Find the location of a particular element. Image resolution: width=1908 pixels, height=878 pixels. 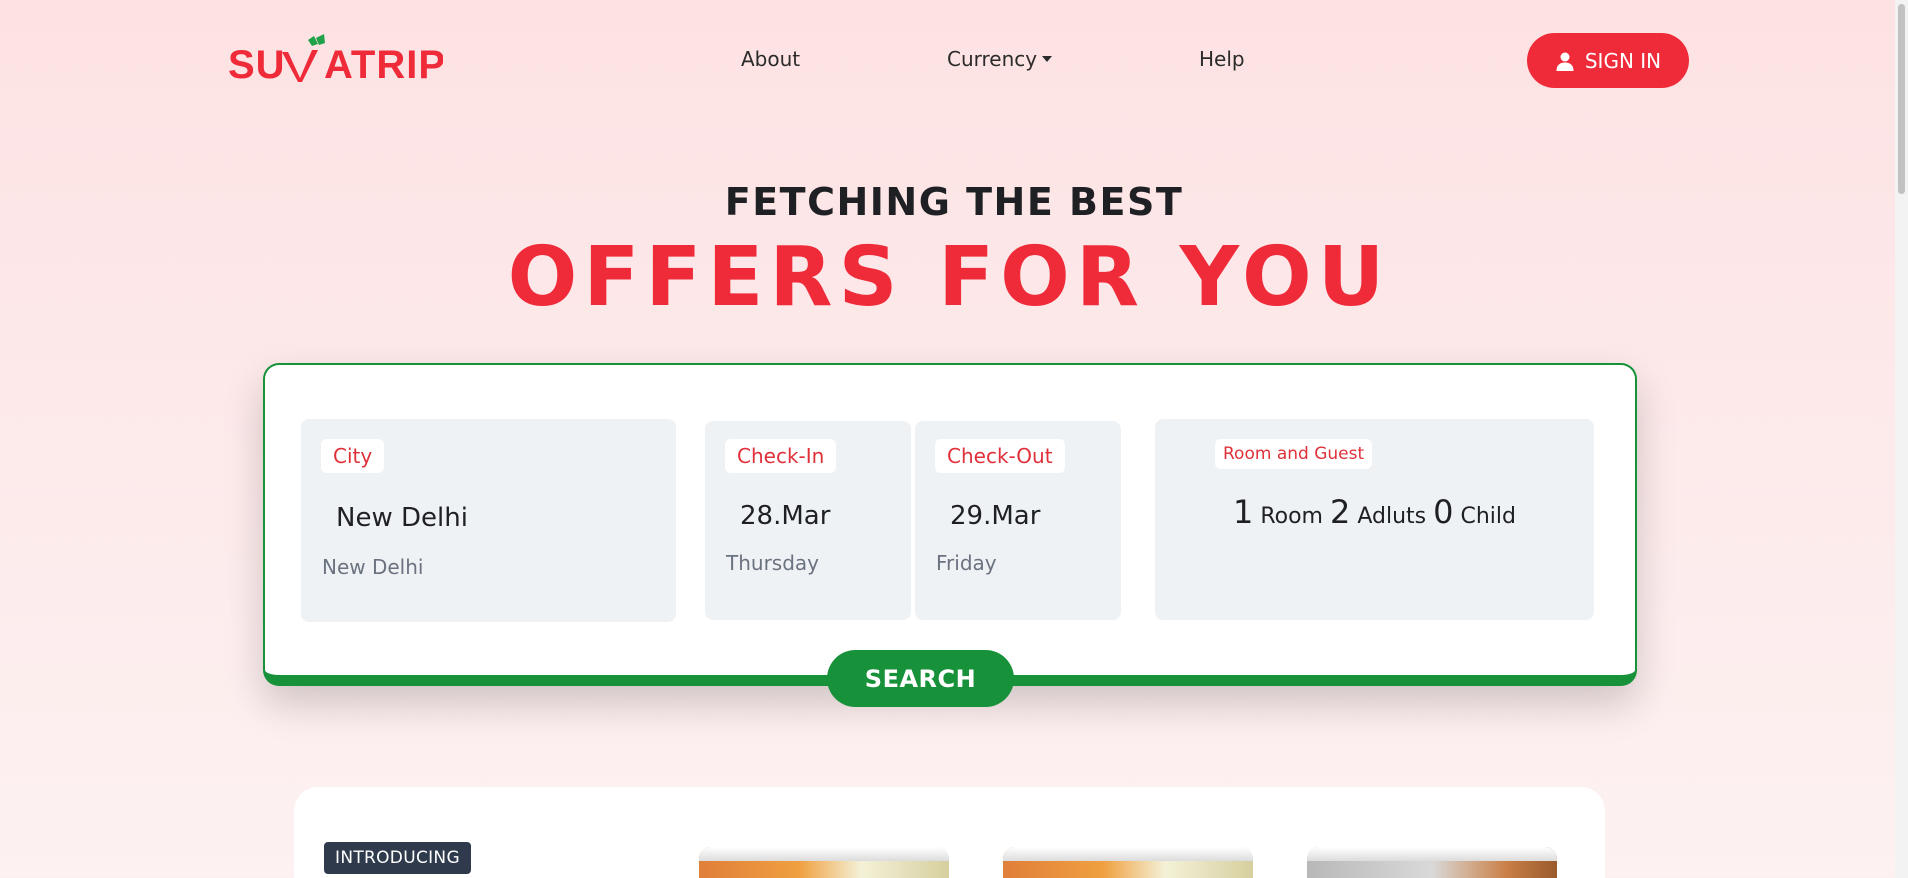

search-button: SEARCH is located at coordinates (920, 678).